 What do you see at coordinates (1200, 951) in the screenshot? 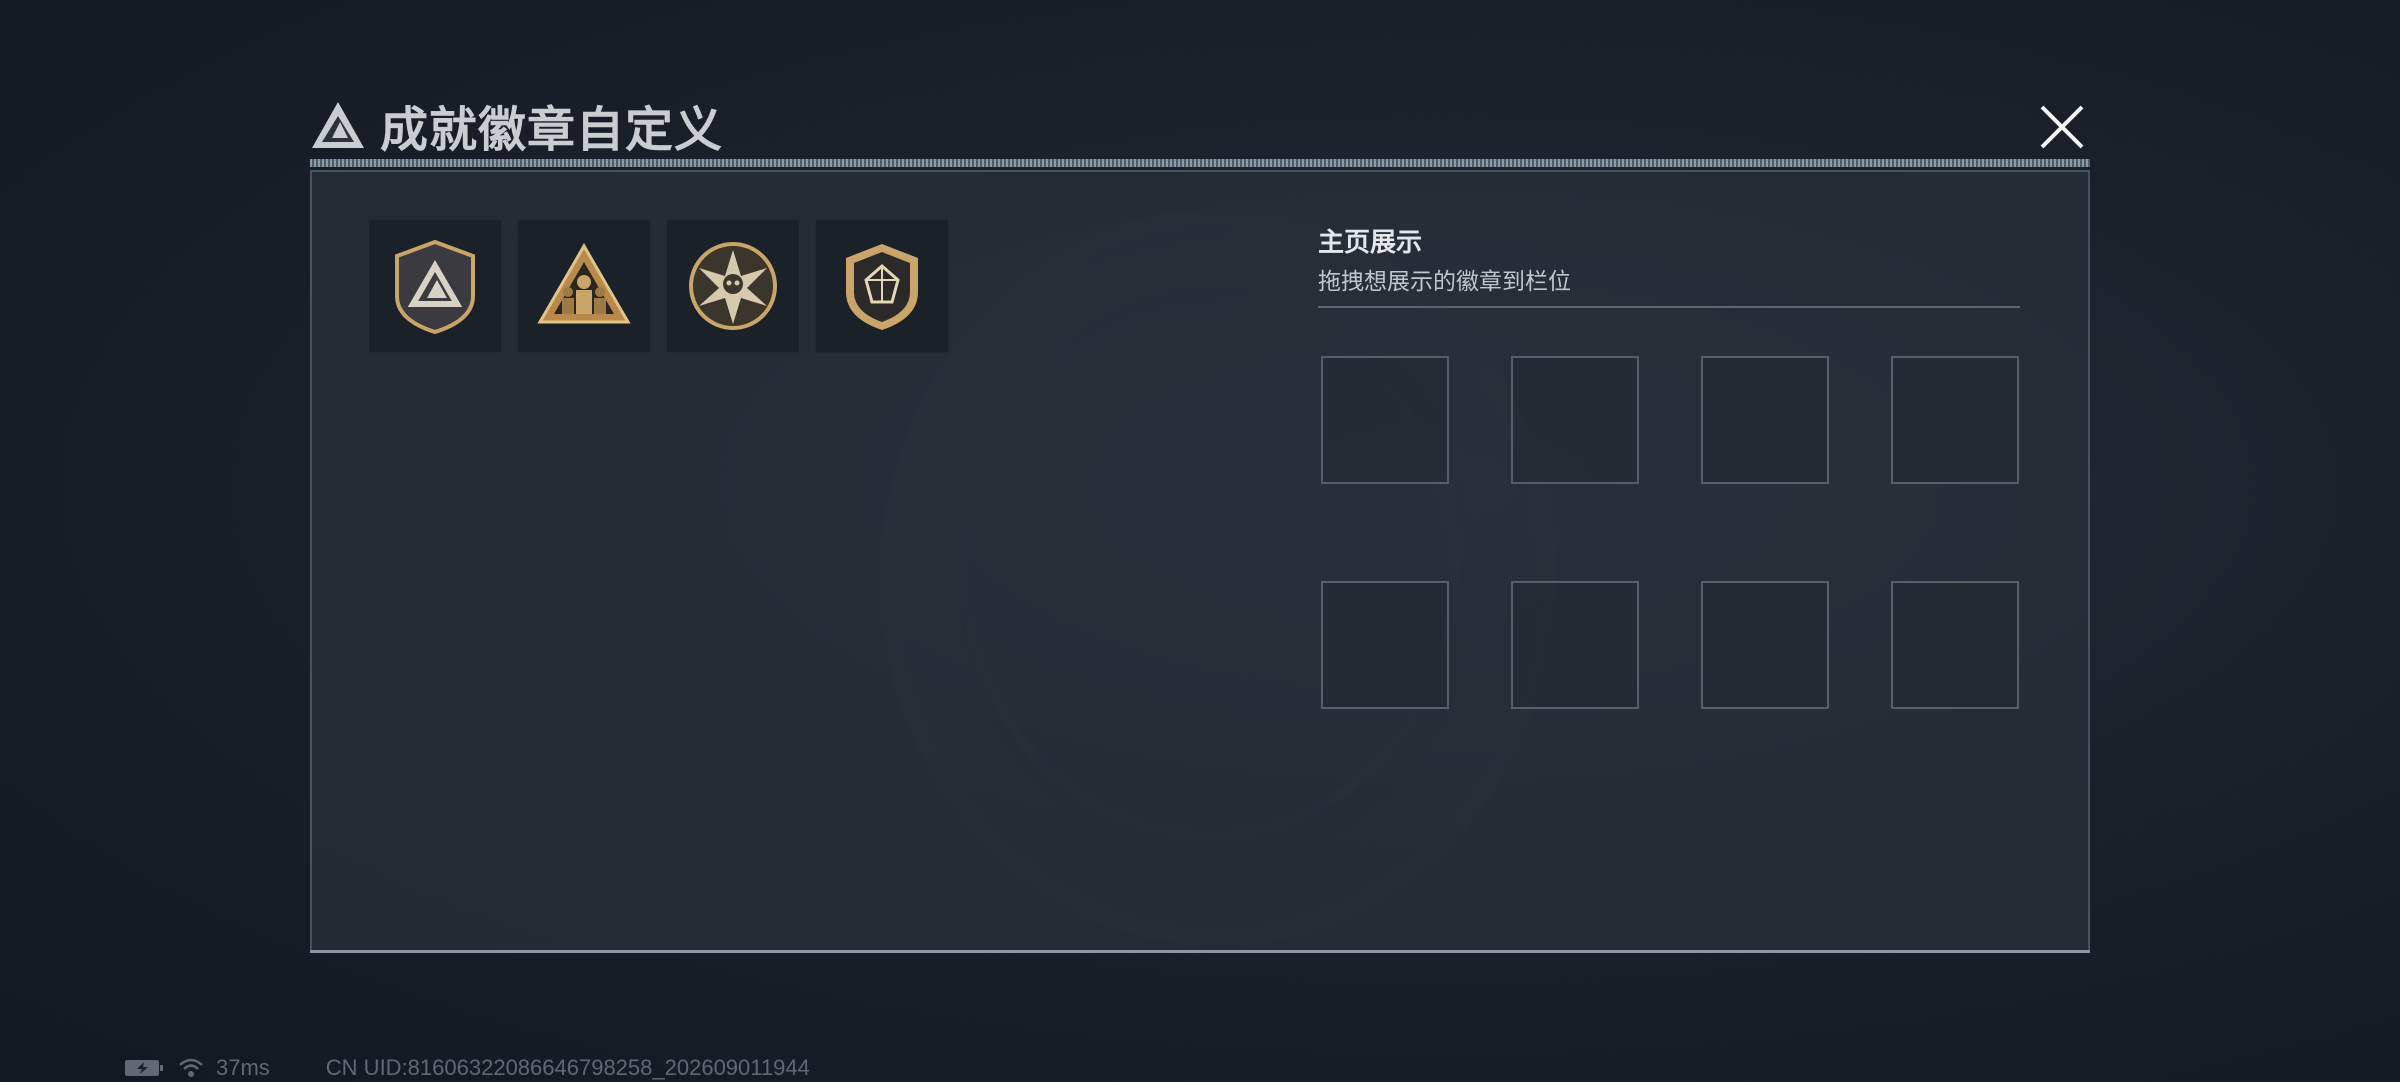
I see `panel-bottom-border` at bounding box center [1200, 951].